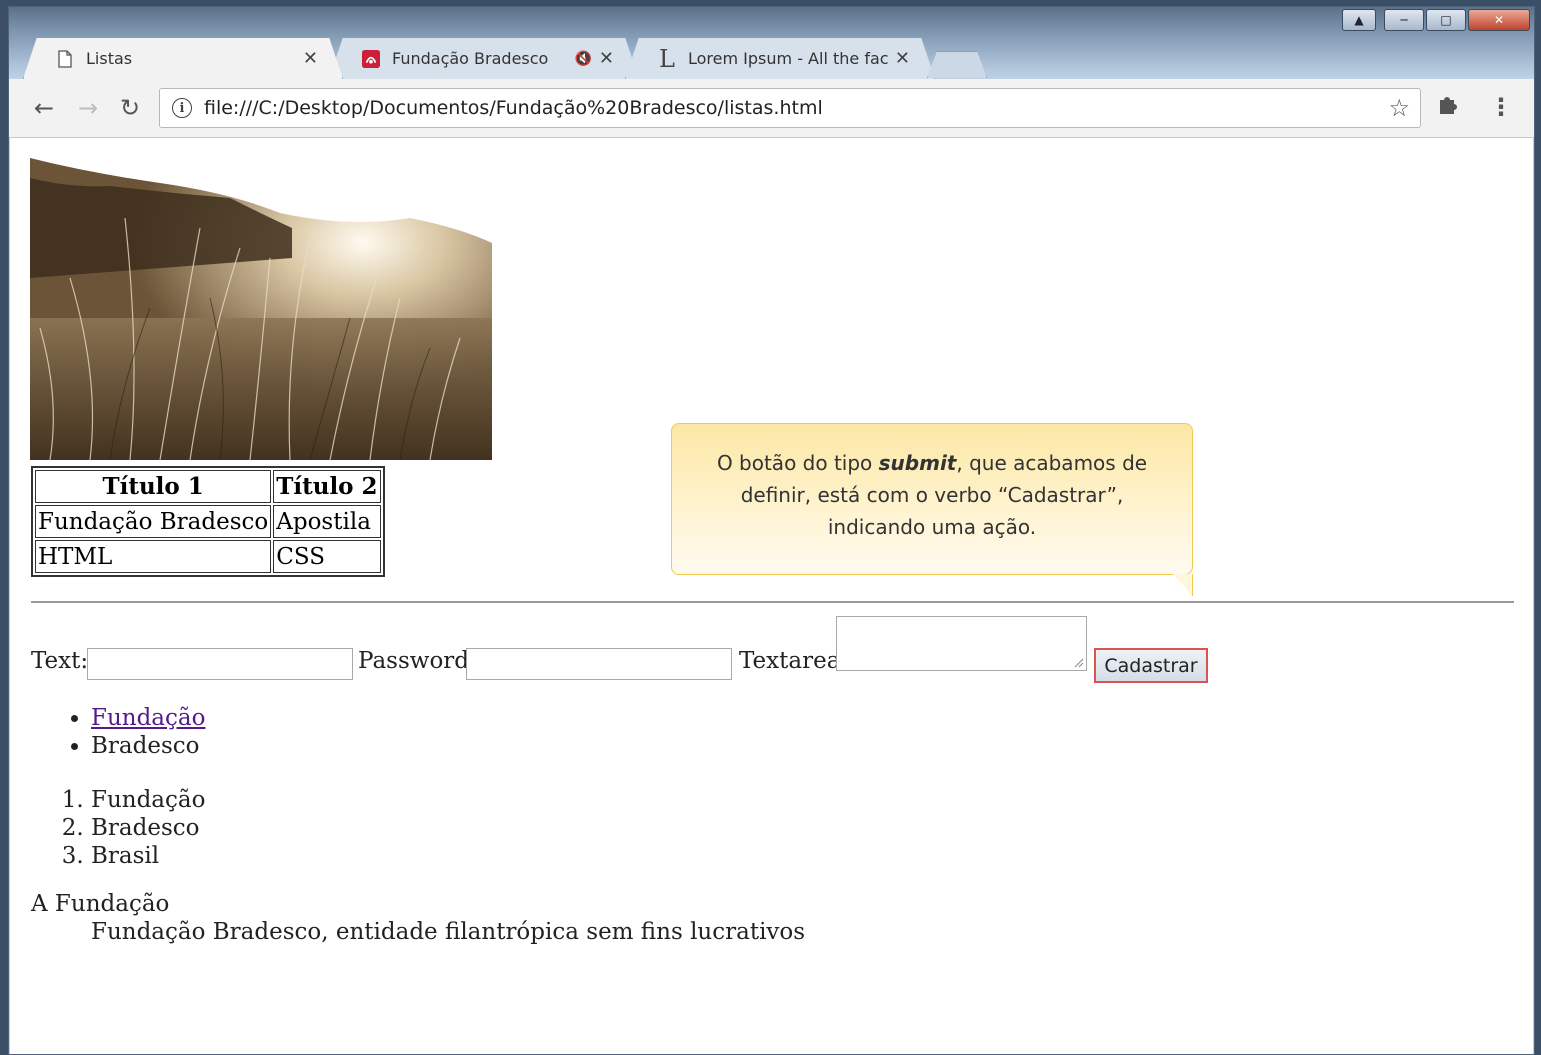 This screenshot has height=1055, width=1541. What do you see at coordinates (183, 58) in the screenshot?
I see `tab-listas: Listas ✕` at bounding box center [183, 58].